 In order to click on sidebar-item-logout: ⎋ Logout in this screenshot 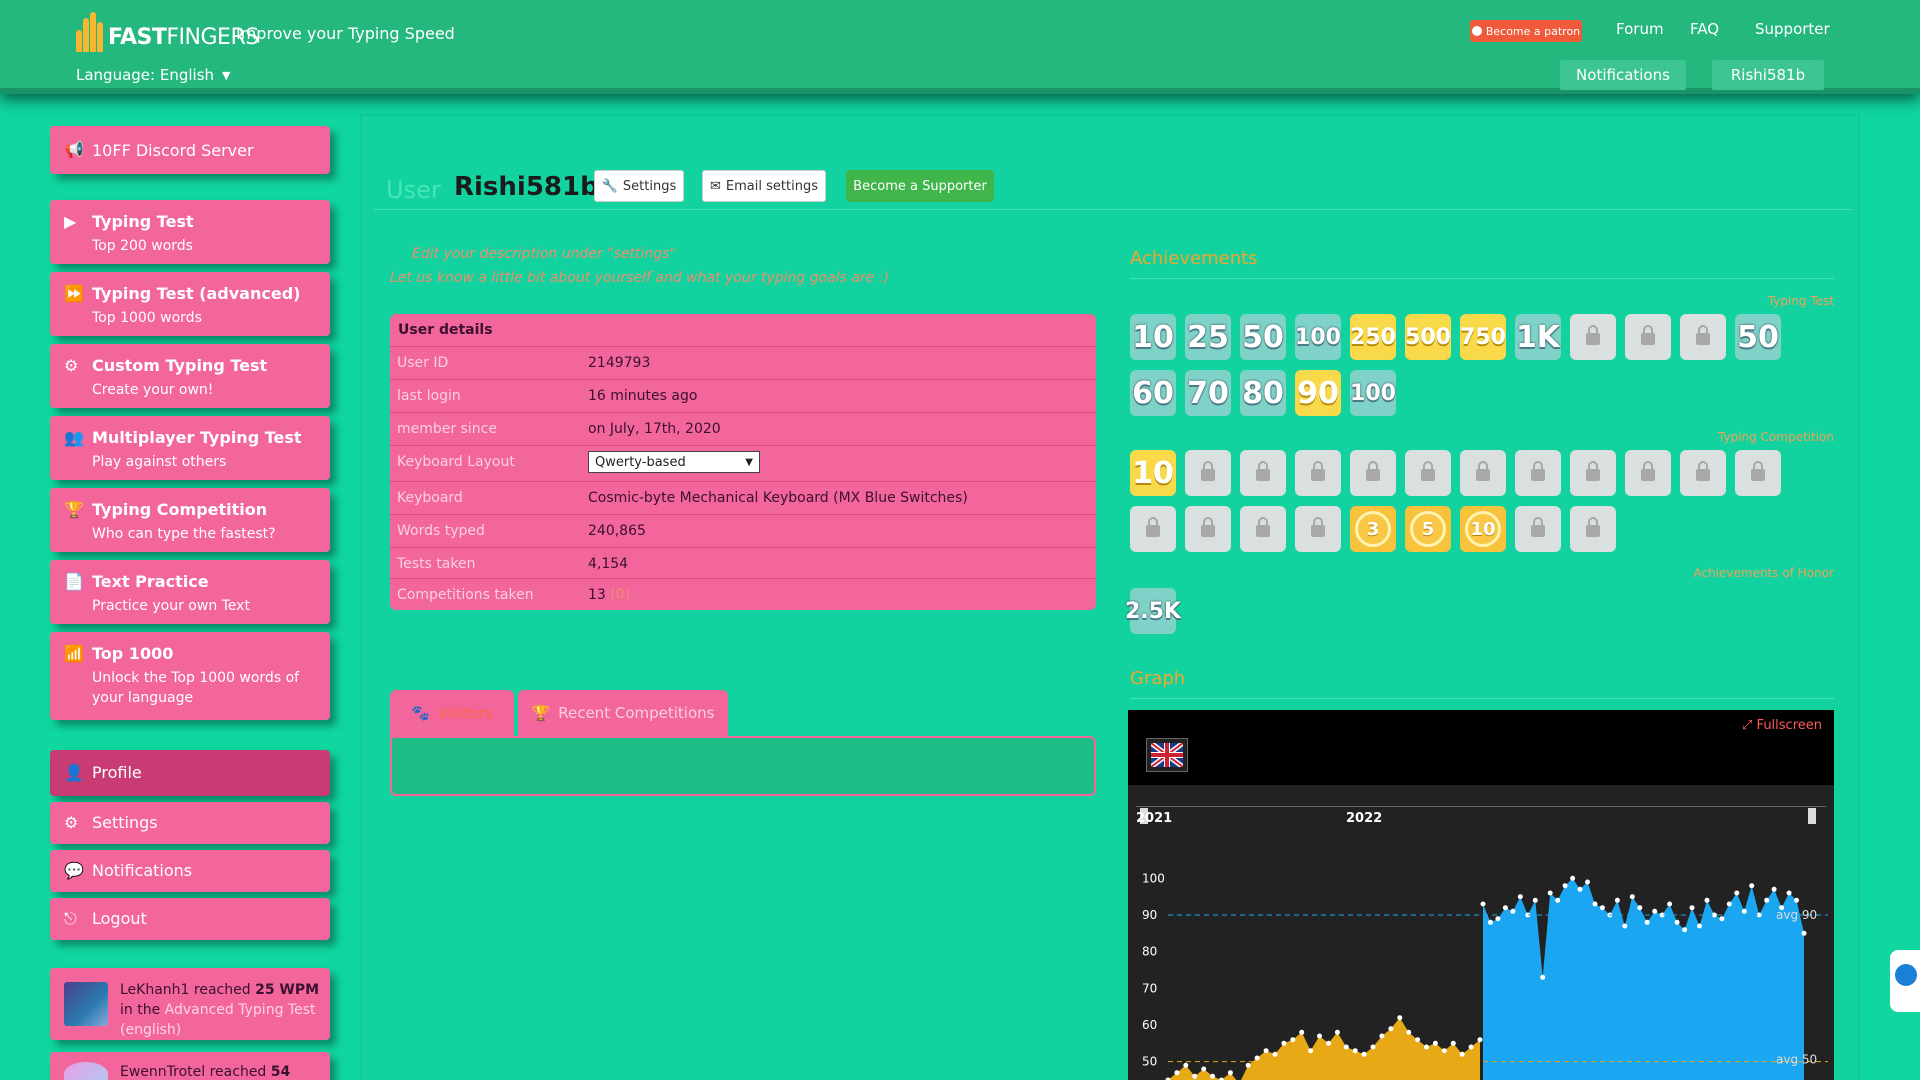, I will do `click(190, 919)`.